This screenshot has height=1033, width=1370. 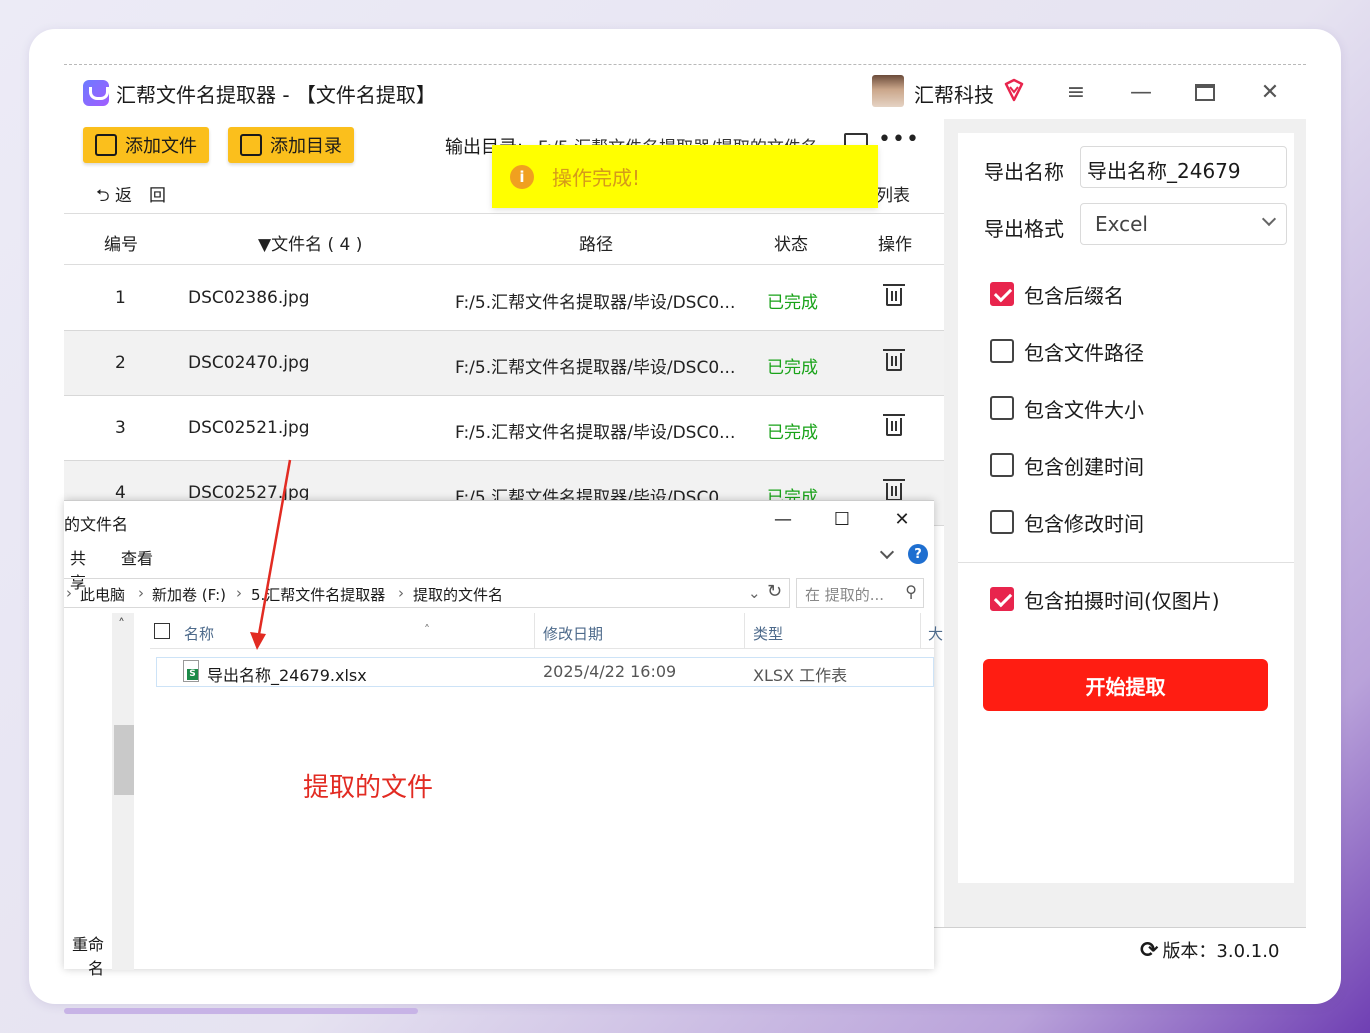 What do you see at coordinates (368, 788) in the screenshot?
I see `annotation-label: 提取的文件` at bounding box center [368, 788].